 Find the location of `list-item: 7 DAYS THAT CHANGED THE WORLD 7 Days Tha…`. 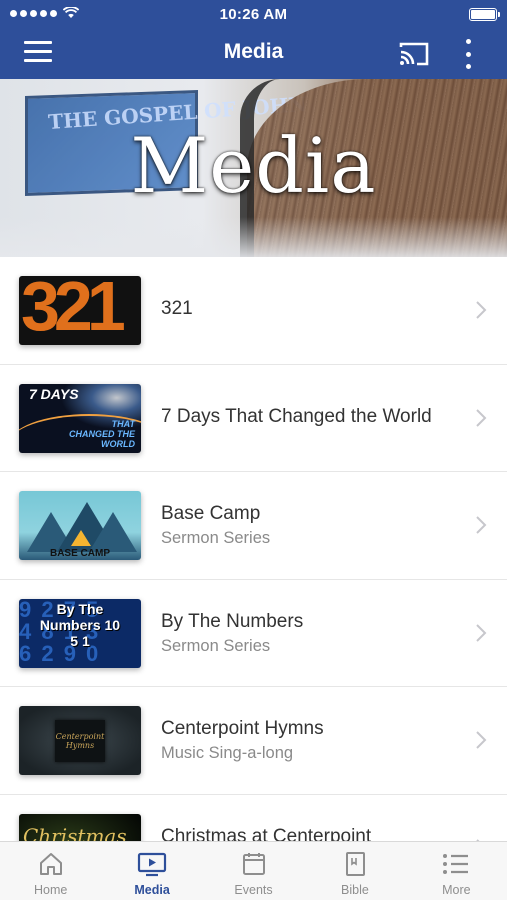

list-item: 7 DAYS THAT CHANGED THE WORLD 7 Days Tha… is located at coordinates (253, 418).